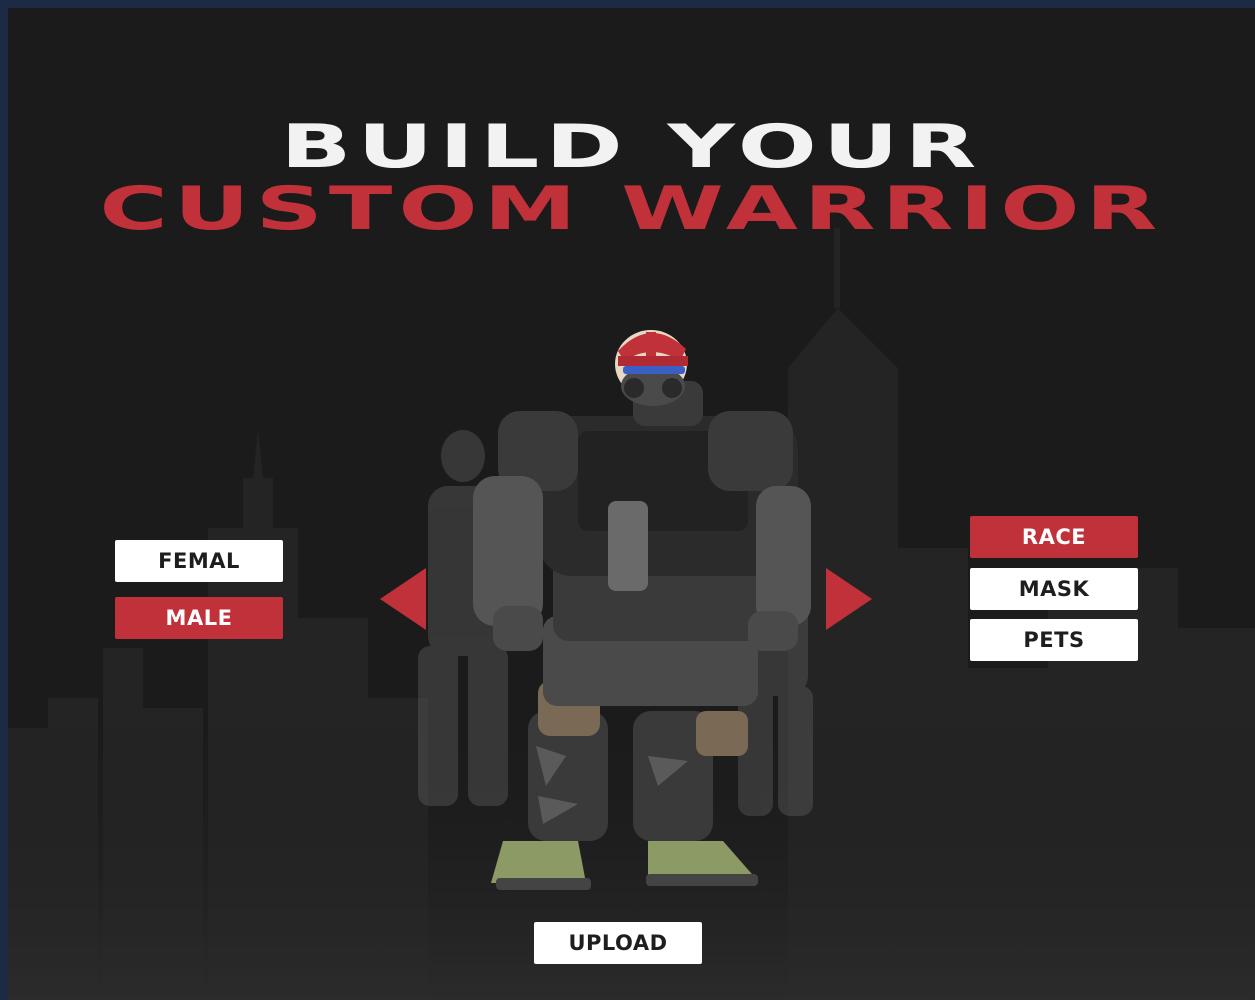  What do you see at coordinates (631, 209) in the screenshot?
I see `page-title-line-2: CUSTOM WARRIOR` at bounding box center [631, 209].